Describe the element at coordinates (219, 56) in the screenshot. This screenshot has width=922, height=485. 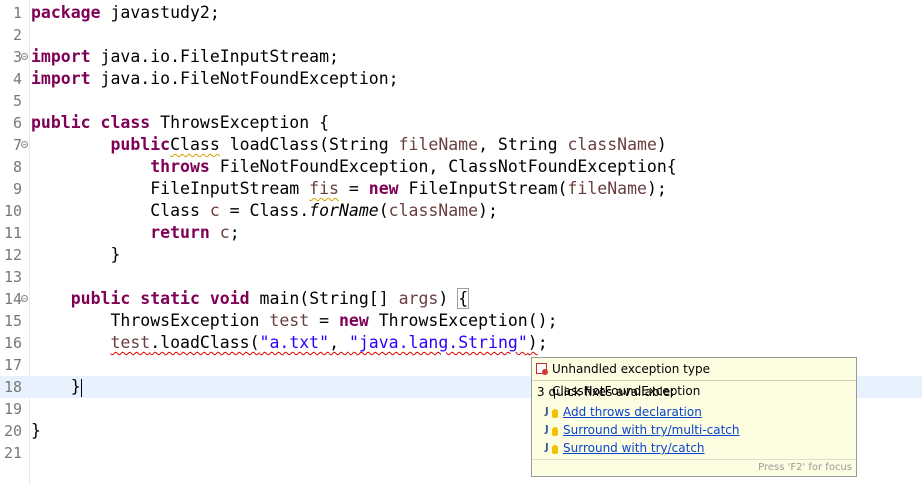
I see `code-token: java.io.FileInputStream;` at that location.